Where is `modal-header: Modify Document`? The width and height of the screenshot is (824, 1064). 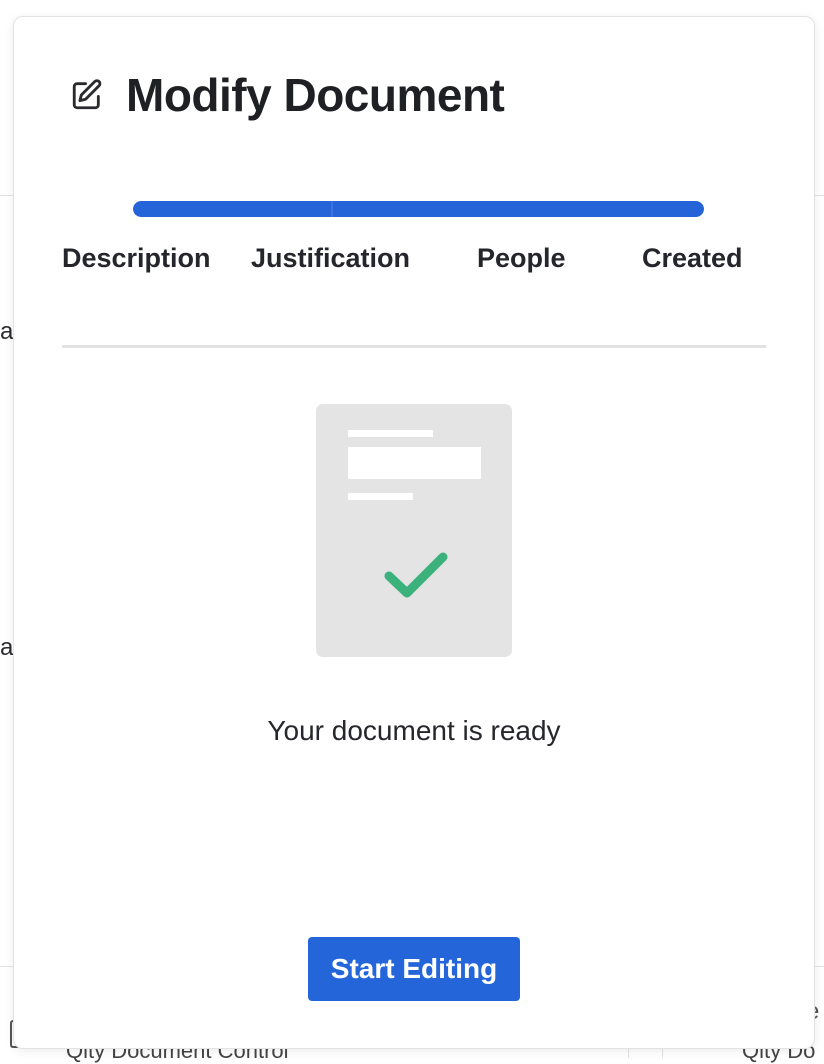
modal-header: Modify Document is located at coordinates (287, 95).